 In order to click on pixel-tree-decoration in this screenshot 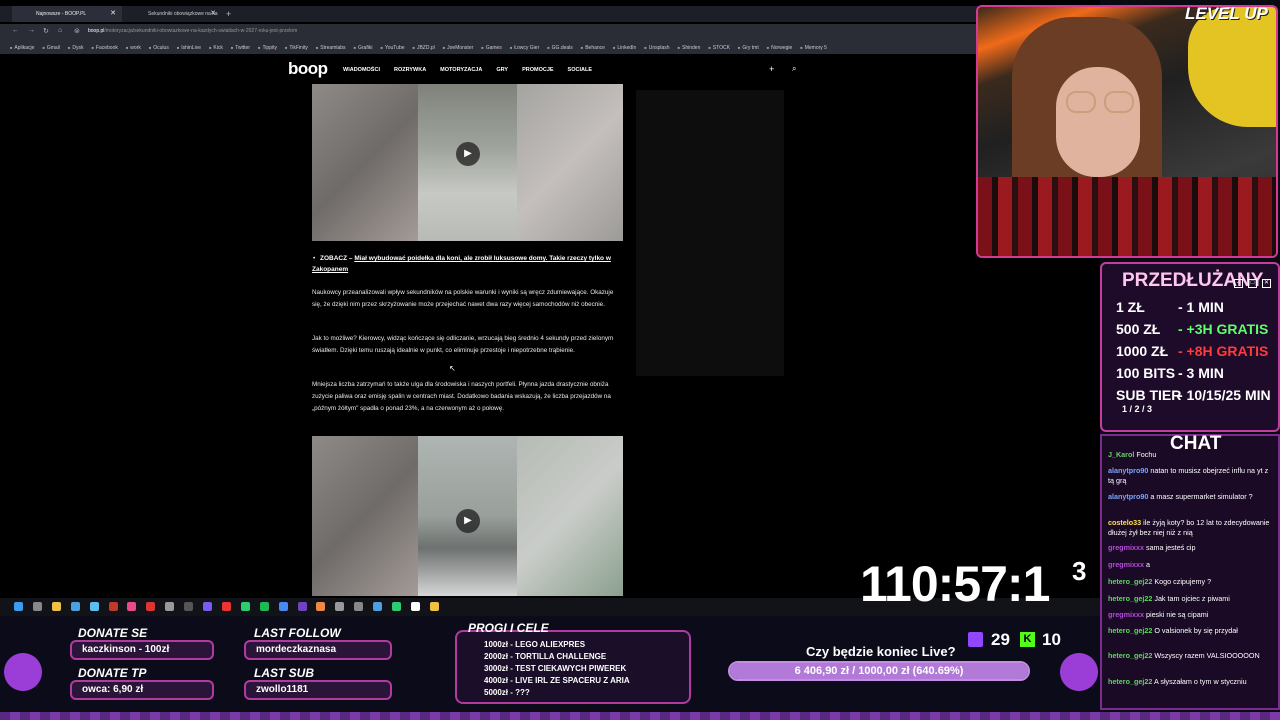, I will do `click(1079, 678)`.